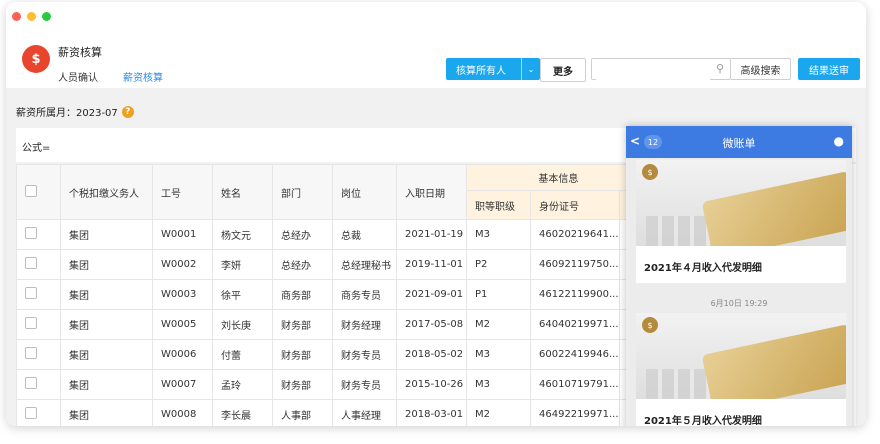 The image size is (880, 444). I want to click on cell-employee-id: W0008, so click(182, 412).